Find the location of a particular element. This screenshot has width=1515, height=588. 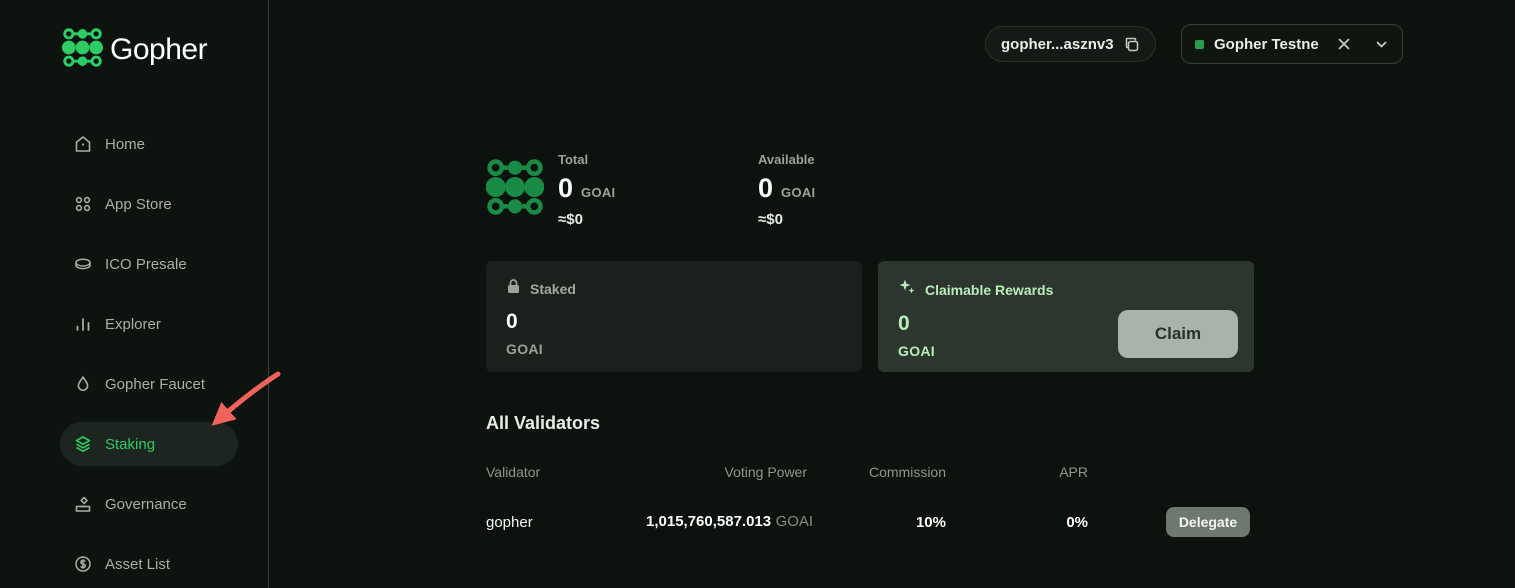

sidebar-item-label: ICO Presale is located at coordinates (146, 264).